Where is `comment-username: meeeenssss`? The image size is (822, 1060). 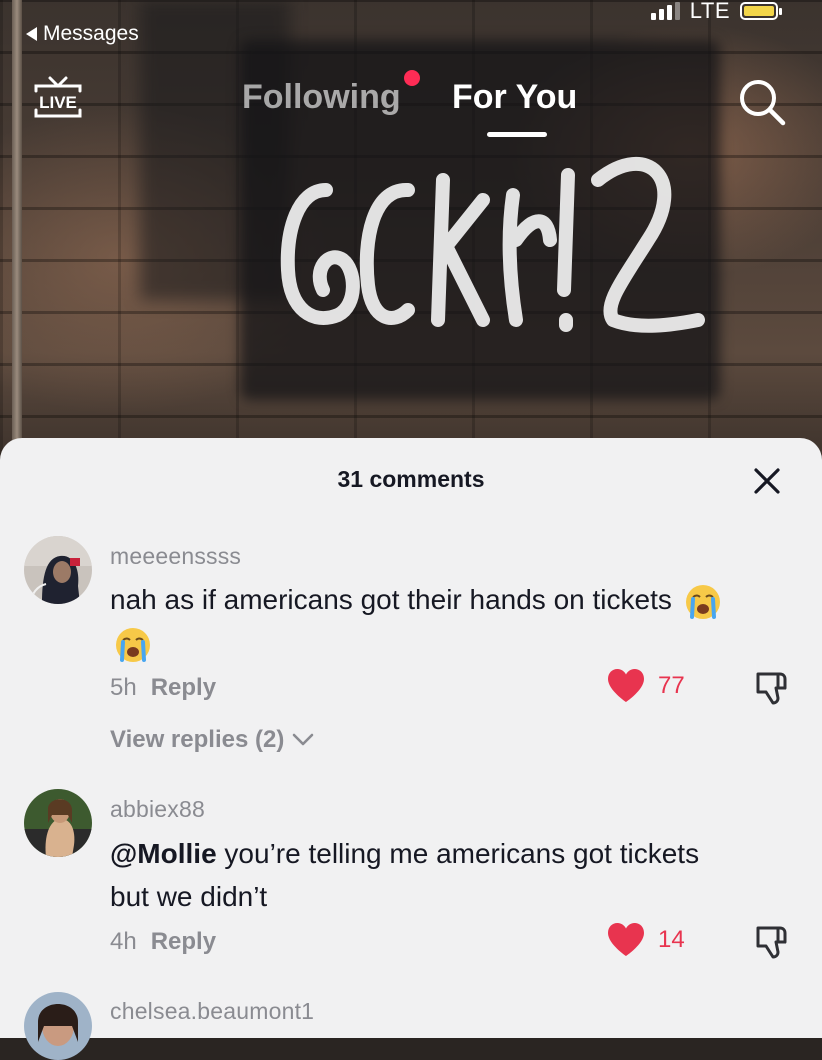 comment-username: meeeenssss is located at coordinates (175, 556).